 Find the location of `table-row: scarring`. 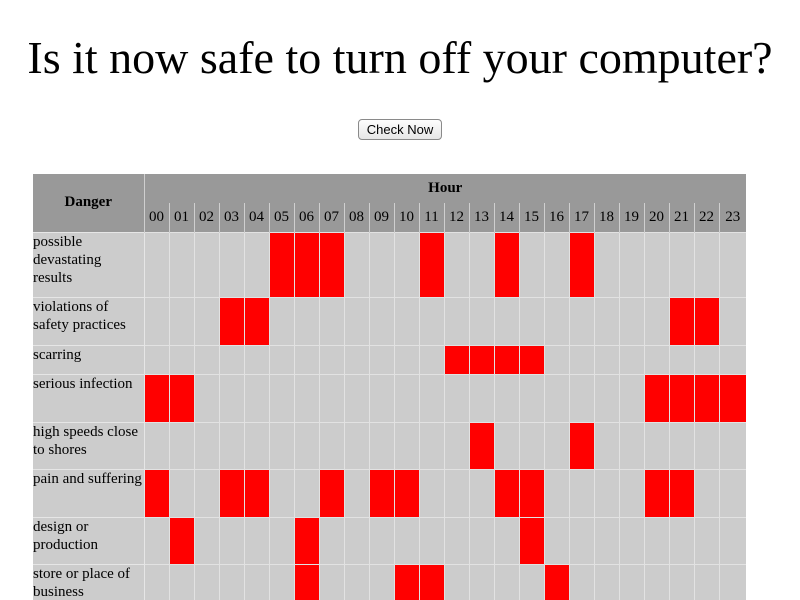

table-row: scarring is located at coordinates (389, 359).